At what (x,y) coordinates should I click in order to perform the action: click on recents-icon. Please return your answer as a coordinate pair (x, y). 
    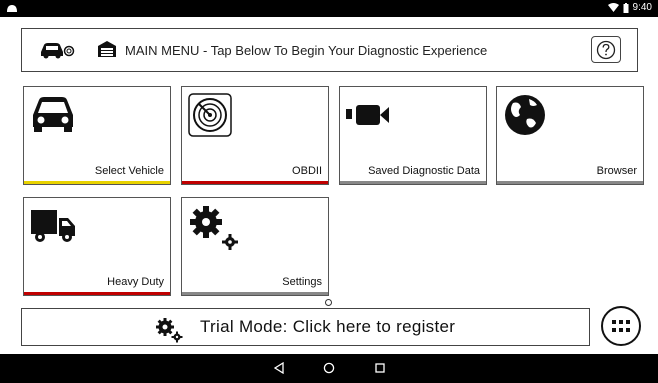
    Looking at the image, I should click on (380, 368).